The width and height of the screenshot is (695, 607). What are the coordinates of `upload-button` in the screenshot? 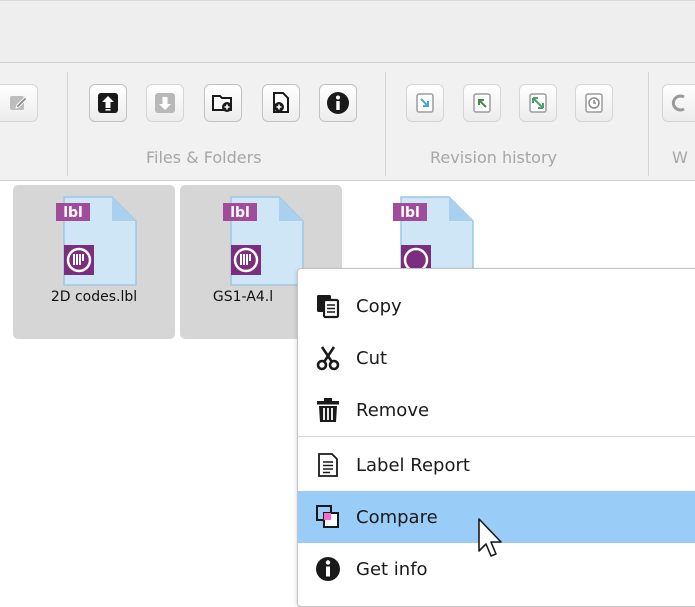 It's located at (108, 103).